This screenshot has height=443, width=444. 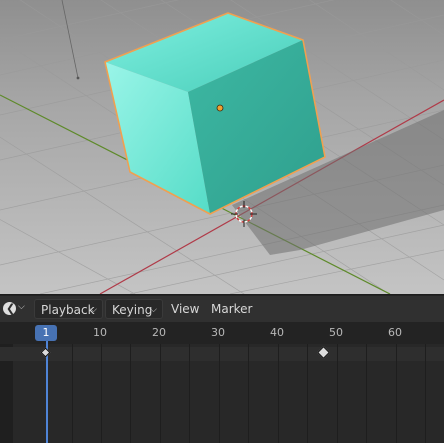 What do you see at coordinates (100, 332) in the screenshot?
I see `ruler-label: 10` at bounding box center [100, 332].